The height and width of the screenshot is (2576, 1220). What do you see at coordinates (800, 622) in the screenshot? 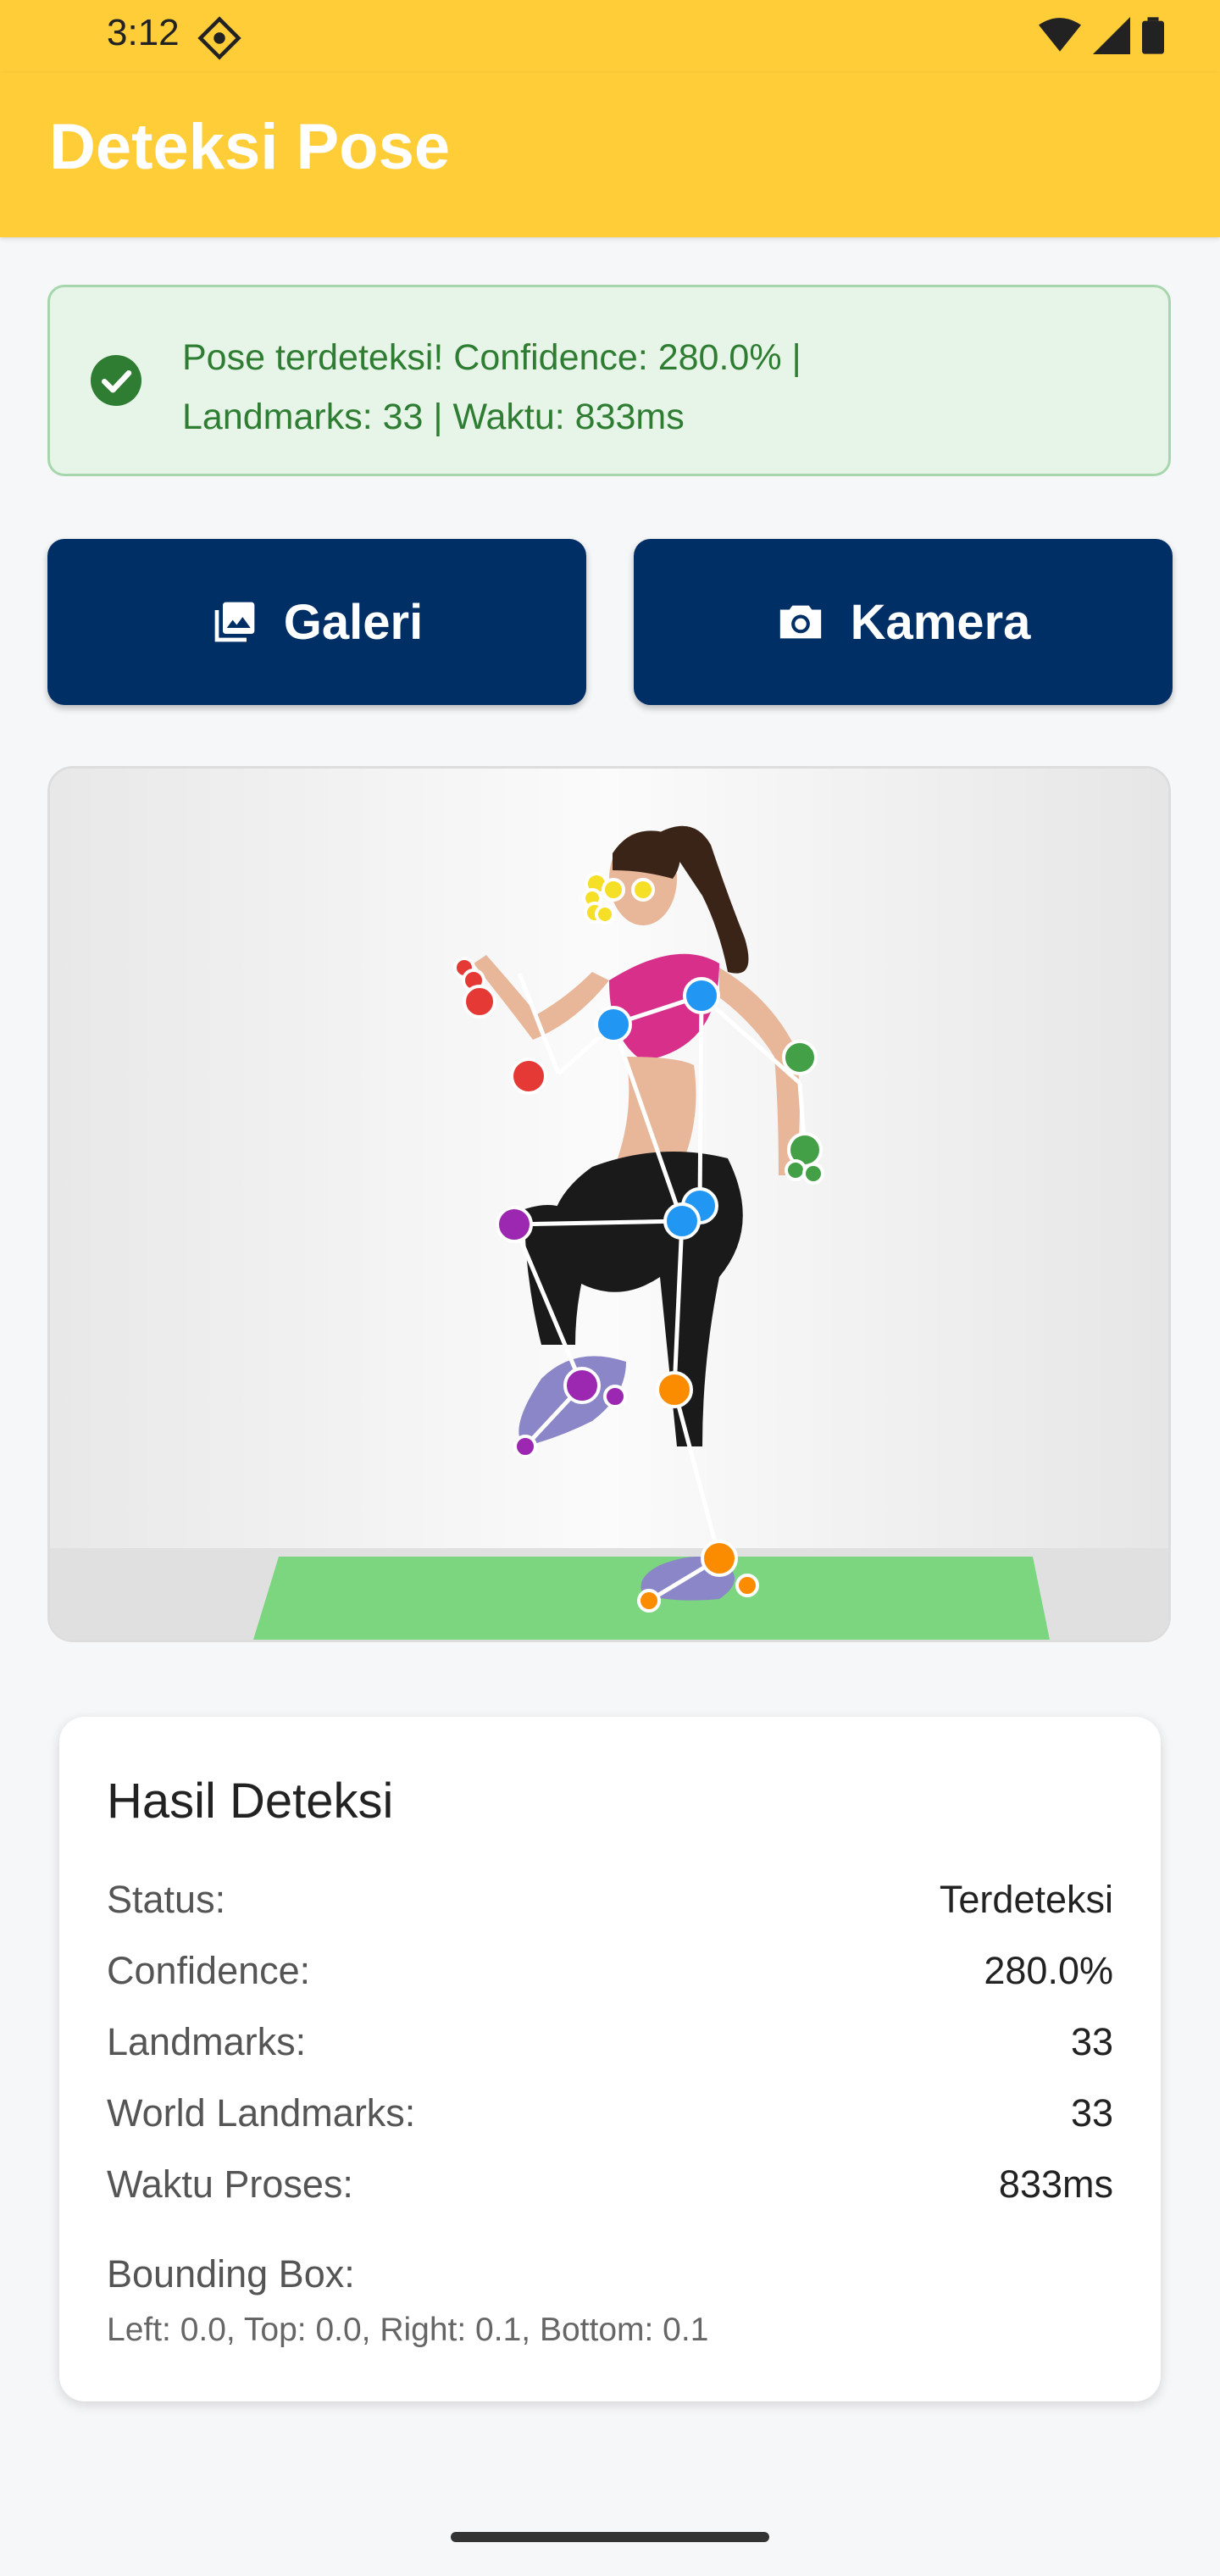
I see `camera-icon` at bounding box center [800, 622].